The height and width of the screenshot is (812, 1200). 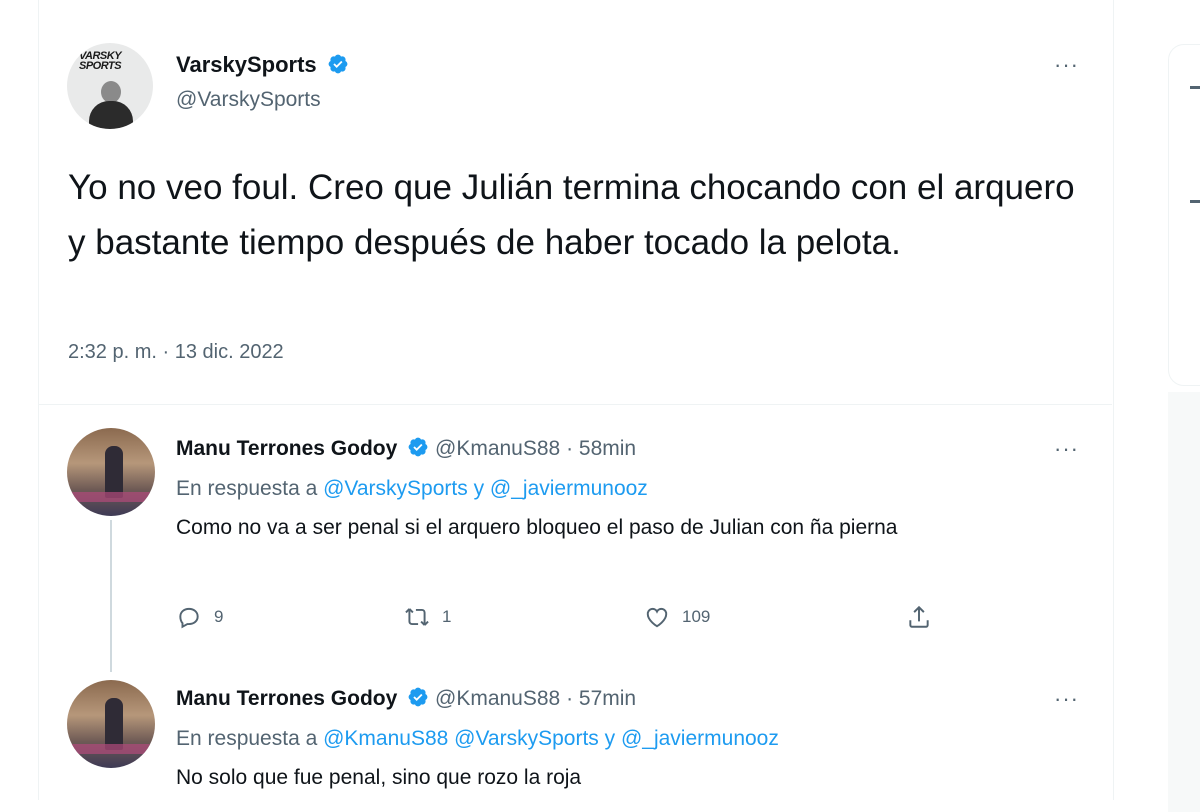 I want to click on sidebar-card, so click(x=1184, y=215).